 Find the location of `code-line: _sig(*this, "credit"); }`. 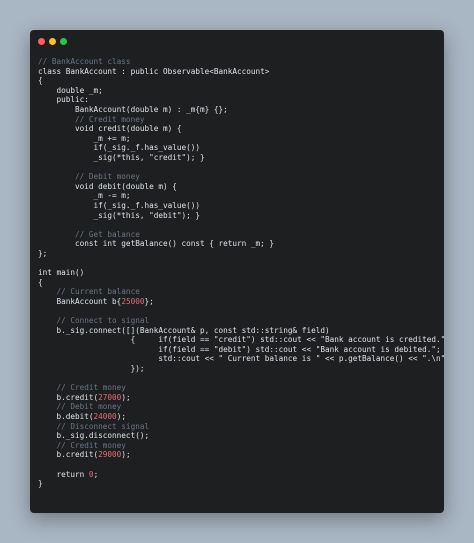

code-line: _sig(*this, "credit"); } is located at coordinates (239, 158).